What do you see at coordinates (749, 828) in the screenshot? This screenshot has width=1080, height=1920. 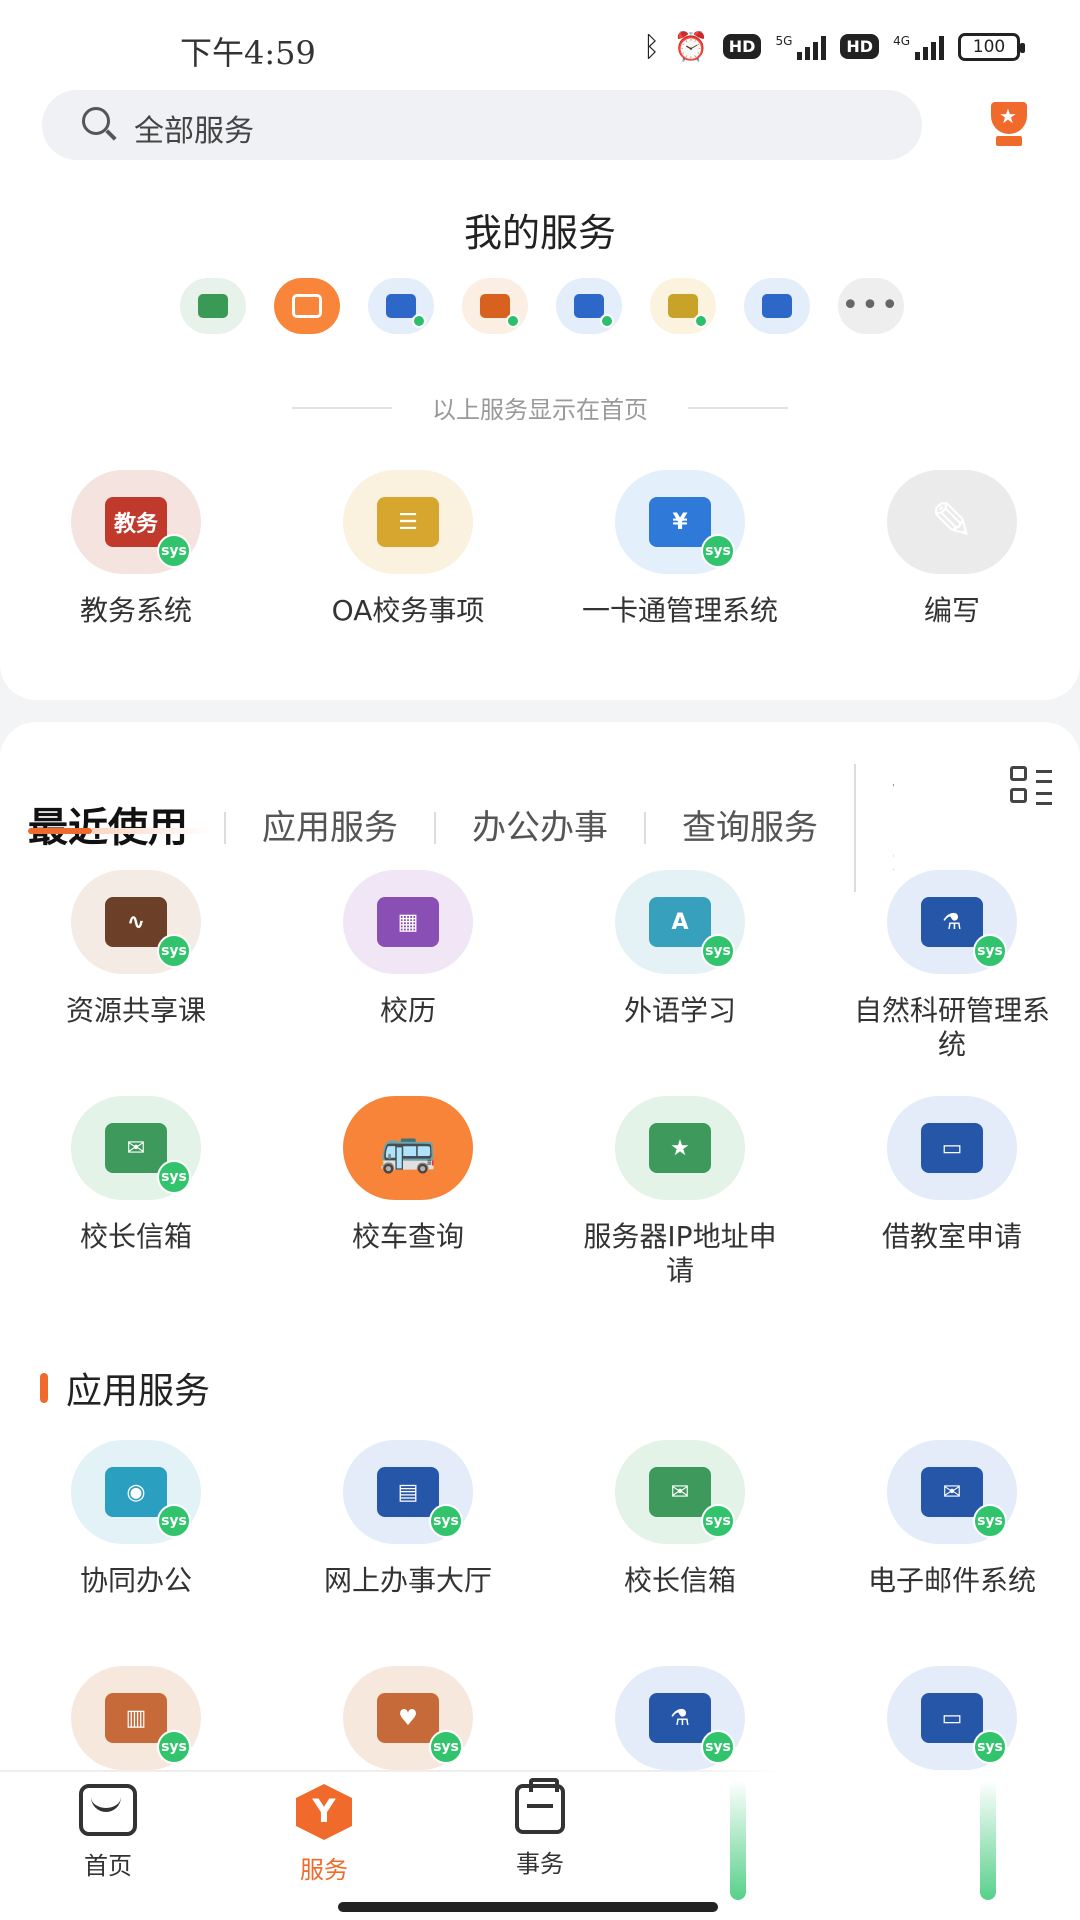 I see `tab-3: 查询服务` at bounding box center [749, 828].